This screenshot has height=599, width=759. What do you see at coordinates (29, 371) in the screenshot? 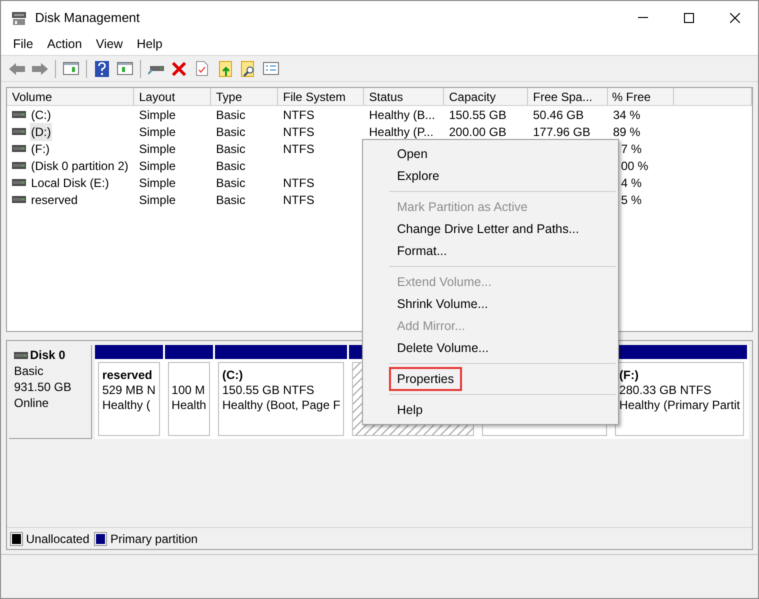
I see `disk-type: Basic` at bounding box center [29, 371].